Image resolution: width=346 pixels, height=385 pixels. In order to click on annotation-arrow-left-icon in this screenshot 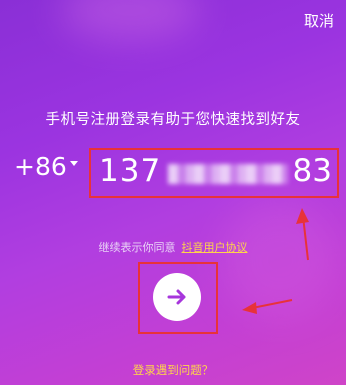, I will do `click(267, 306)`.